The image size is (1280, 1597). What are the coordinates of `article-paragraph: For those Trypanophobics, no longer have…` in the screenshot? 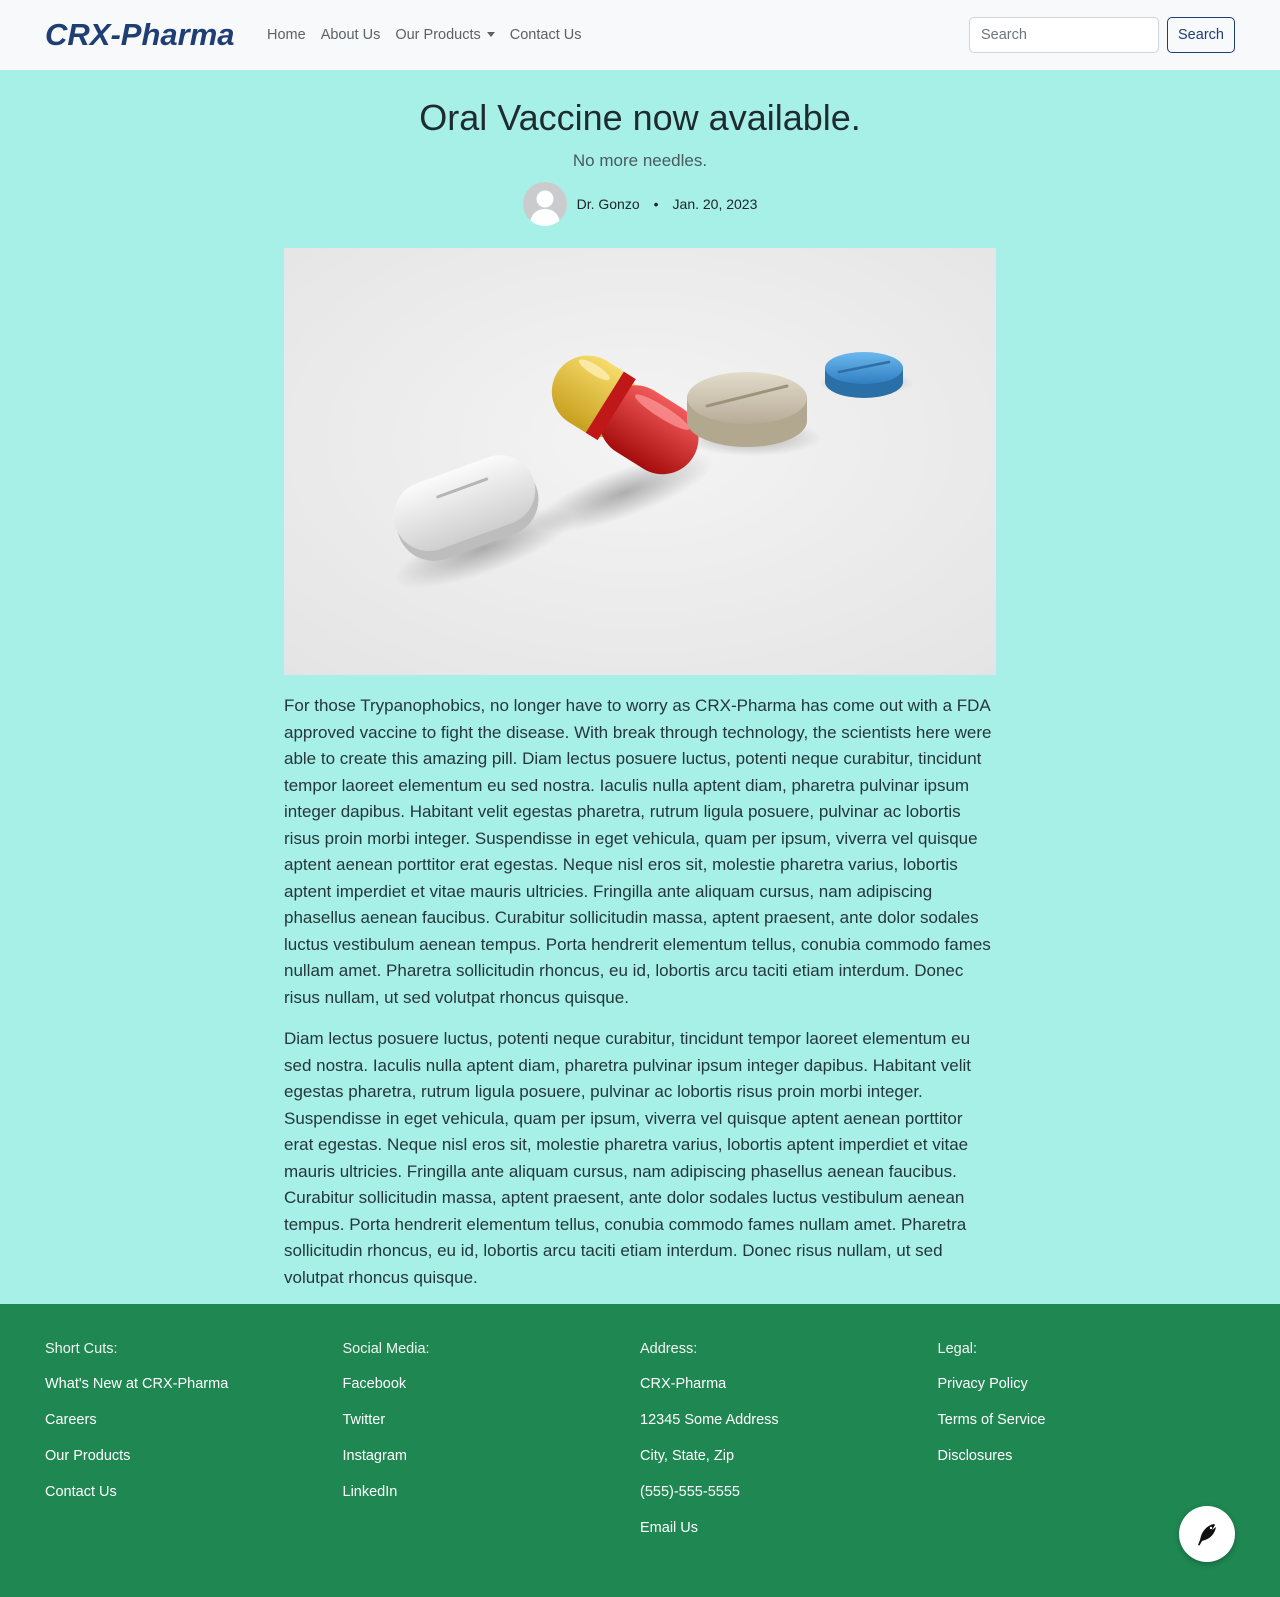 It's located at (638, 851).